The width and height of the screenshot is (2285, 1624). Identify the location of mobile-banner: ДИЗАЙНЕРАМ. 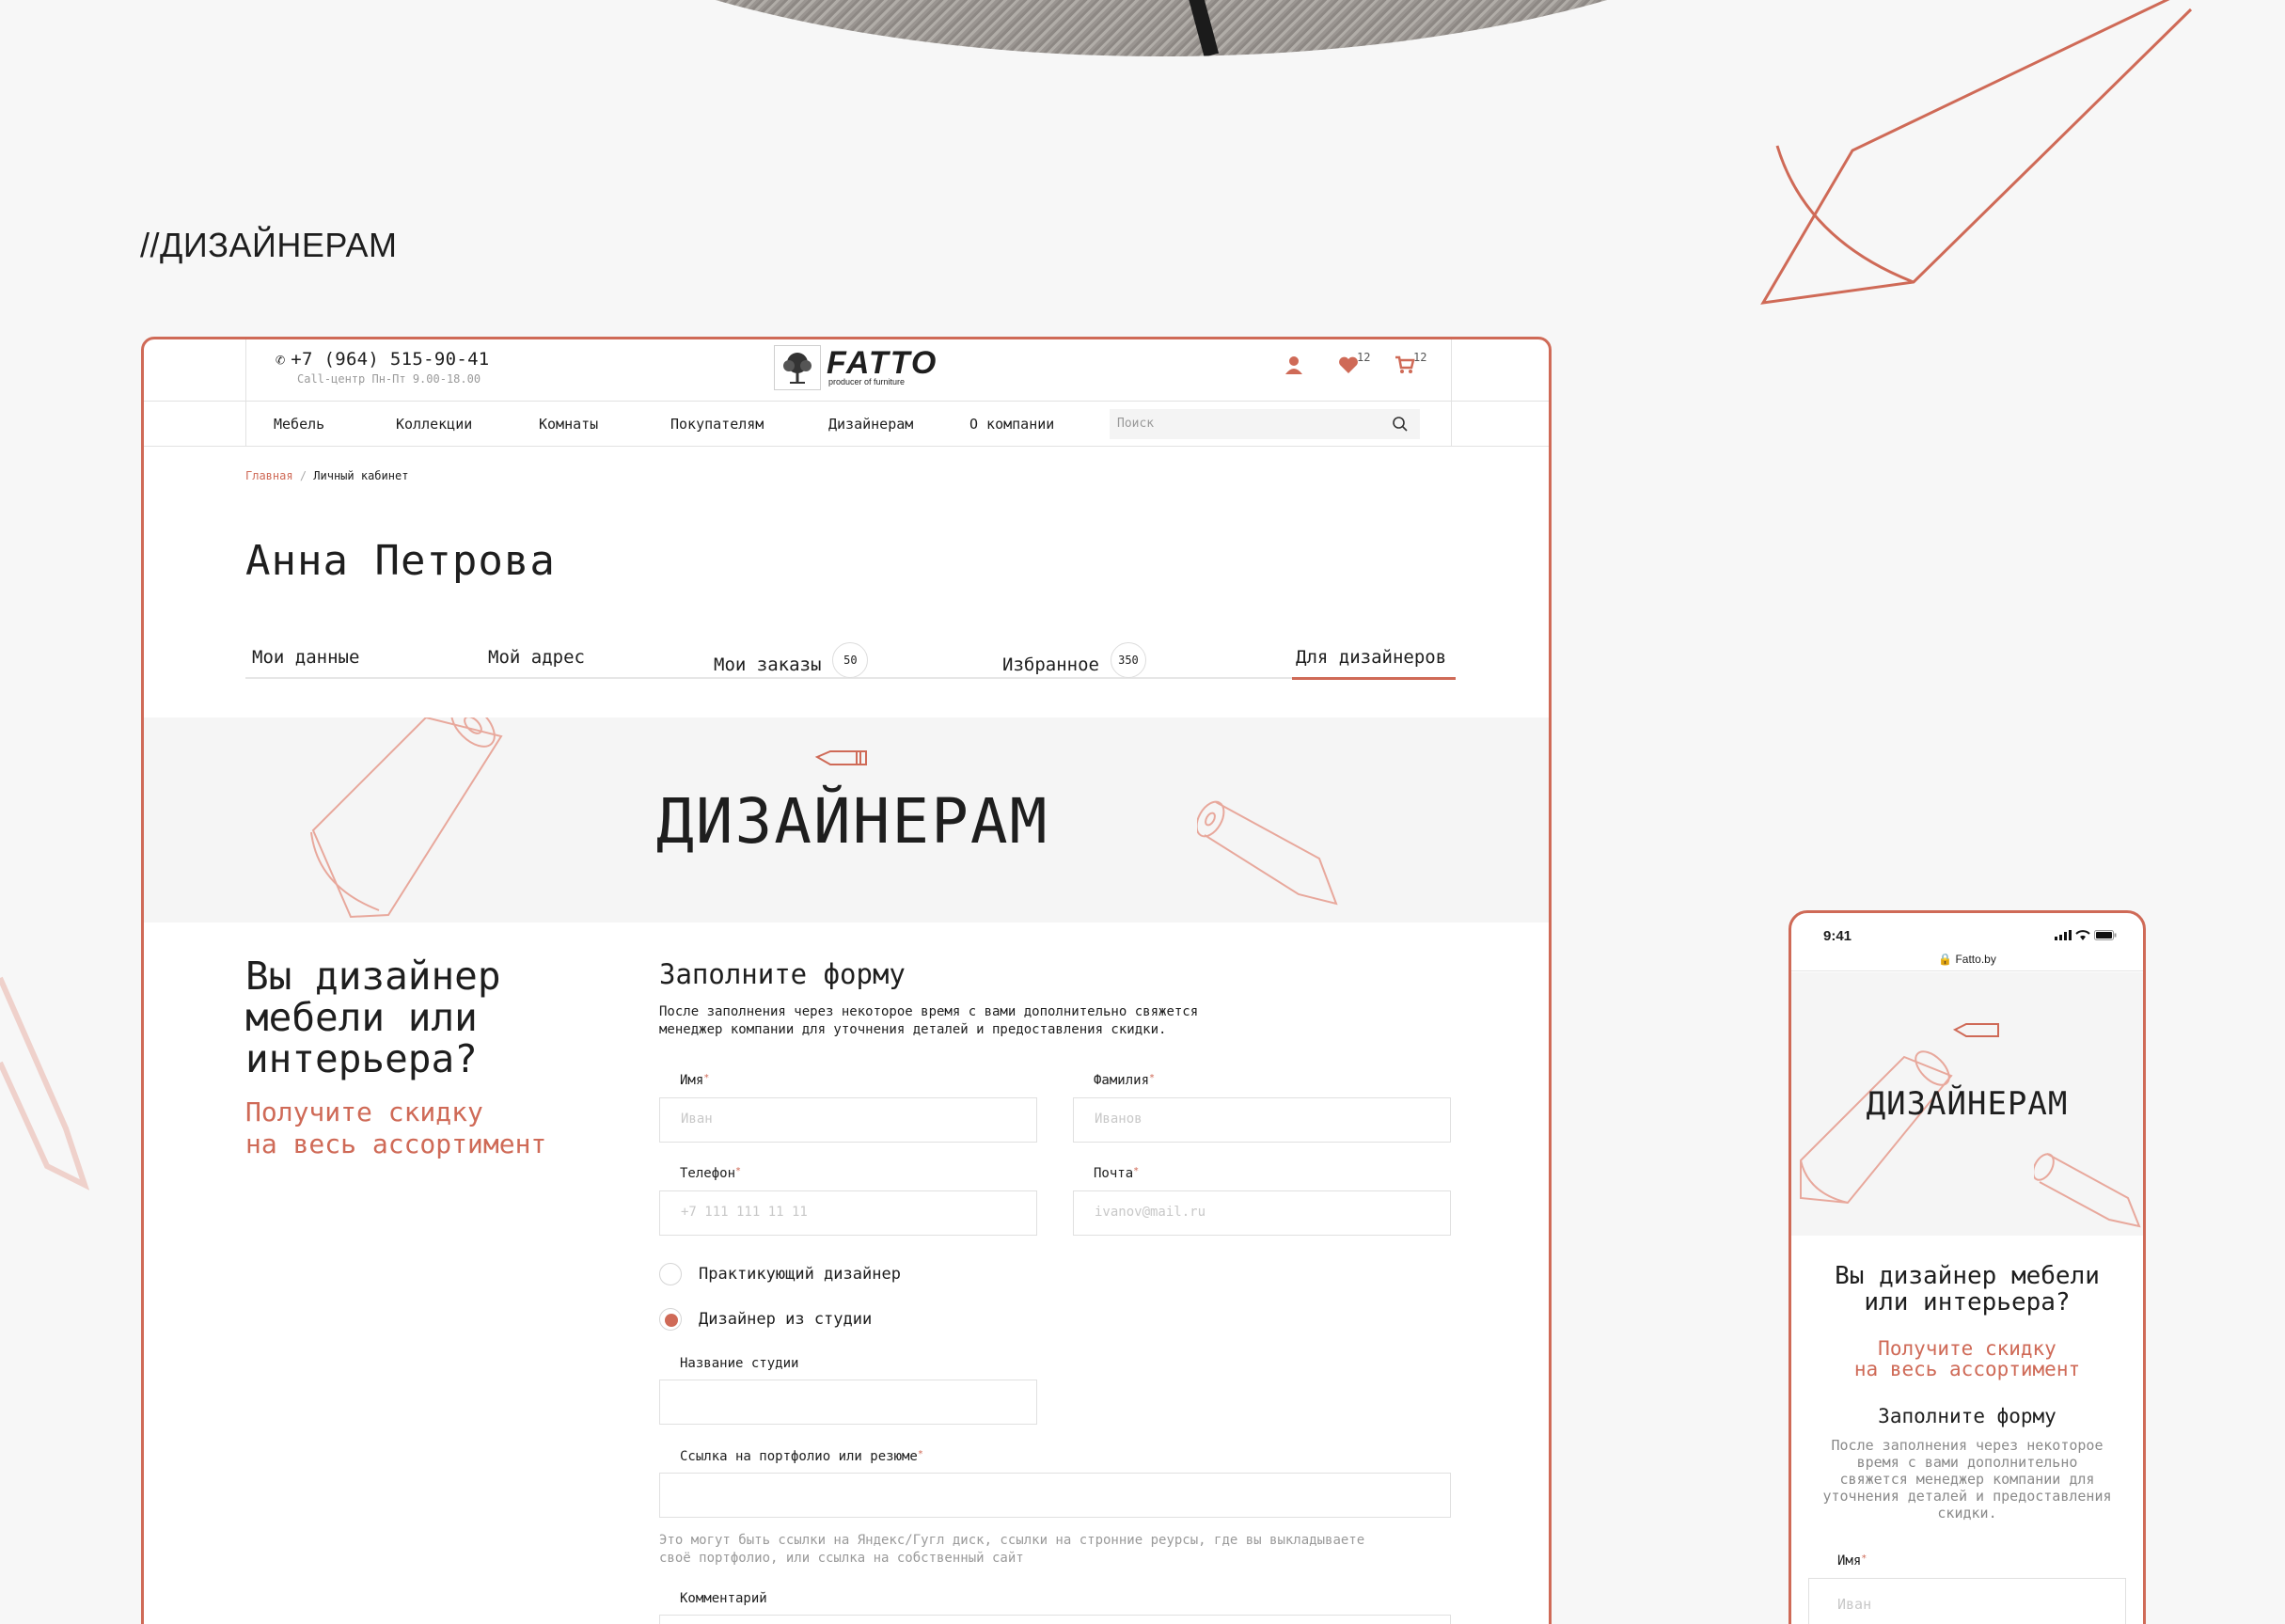
(1967, 1104).